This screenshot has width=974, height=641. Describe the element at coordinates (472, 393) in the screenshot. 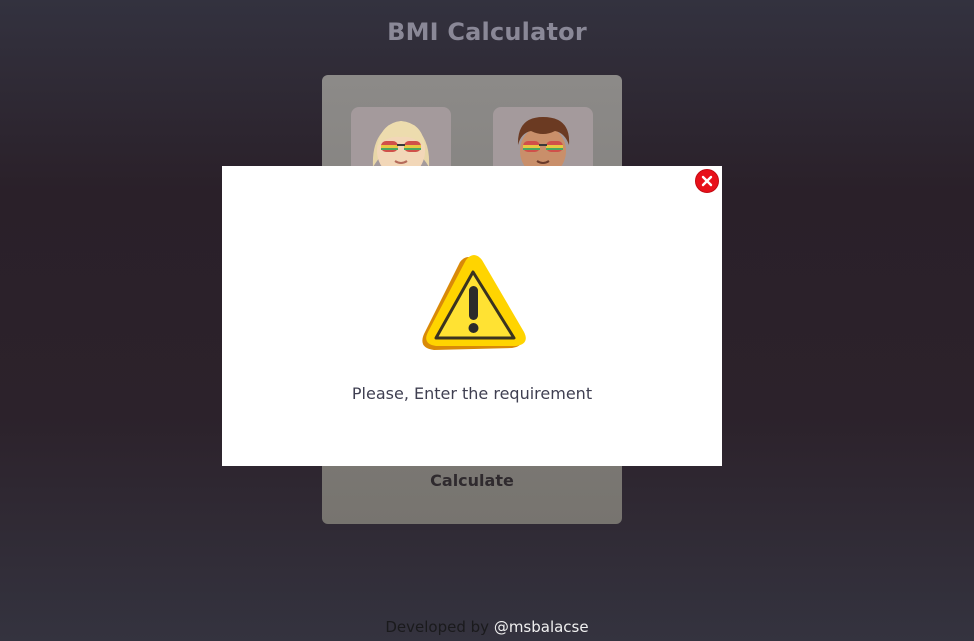

I see `modal-message: Please, Enter the requirement` at that location.